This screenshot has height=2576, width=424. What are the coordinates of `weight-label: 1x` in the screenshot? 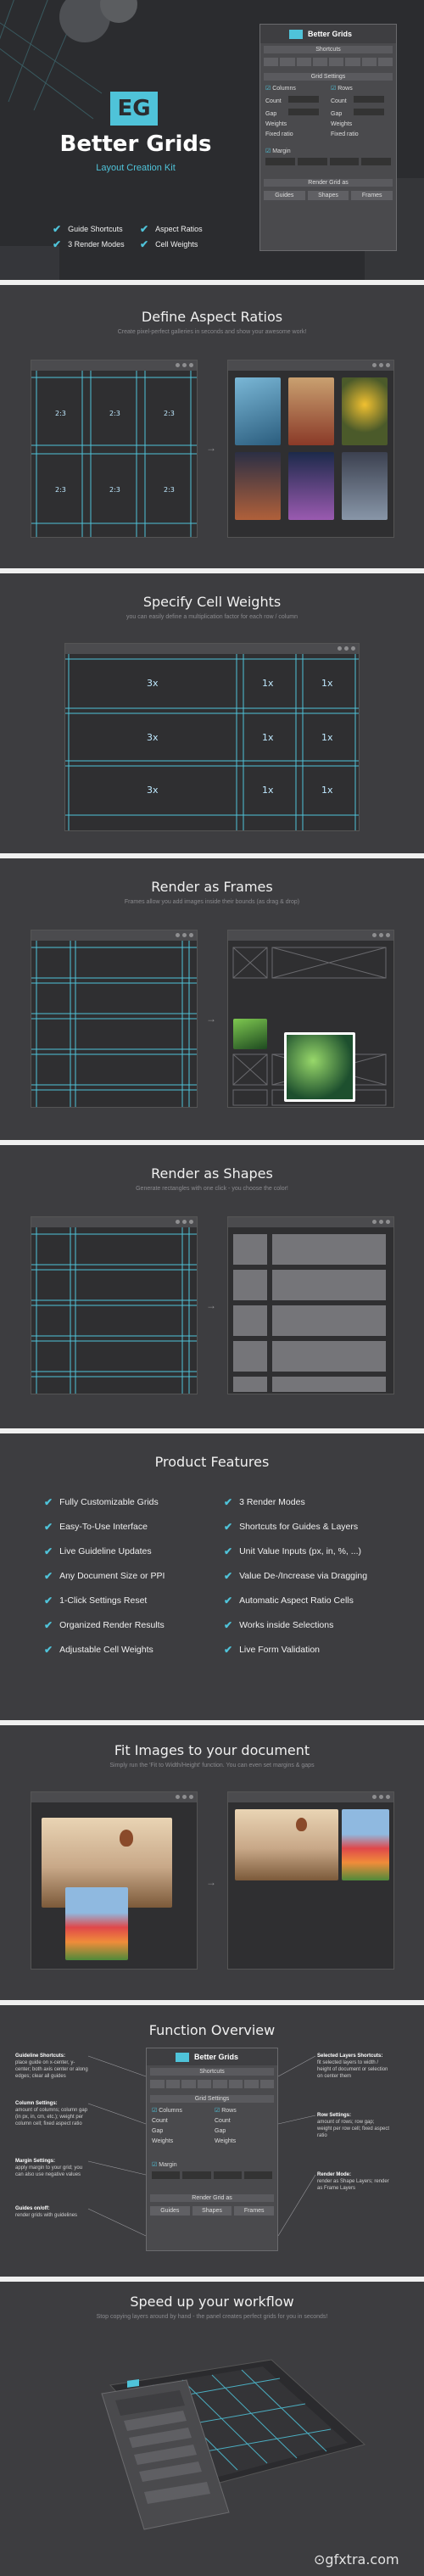 It's located at (268, 683).